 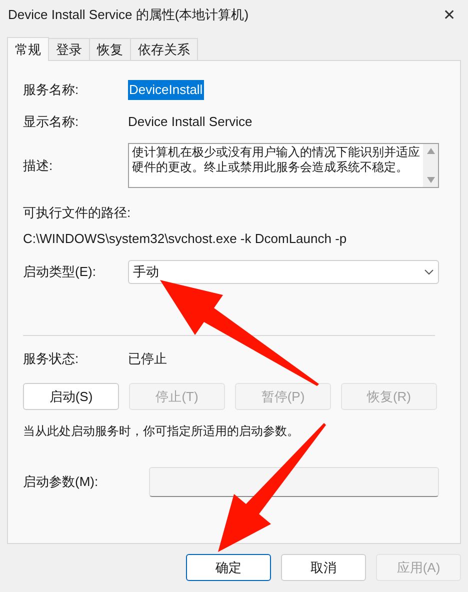 What do you see at coordinates (430, 165) in the screenshot?
I see `scrollbar` at bounding box center [430, 165].